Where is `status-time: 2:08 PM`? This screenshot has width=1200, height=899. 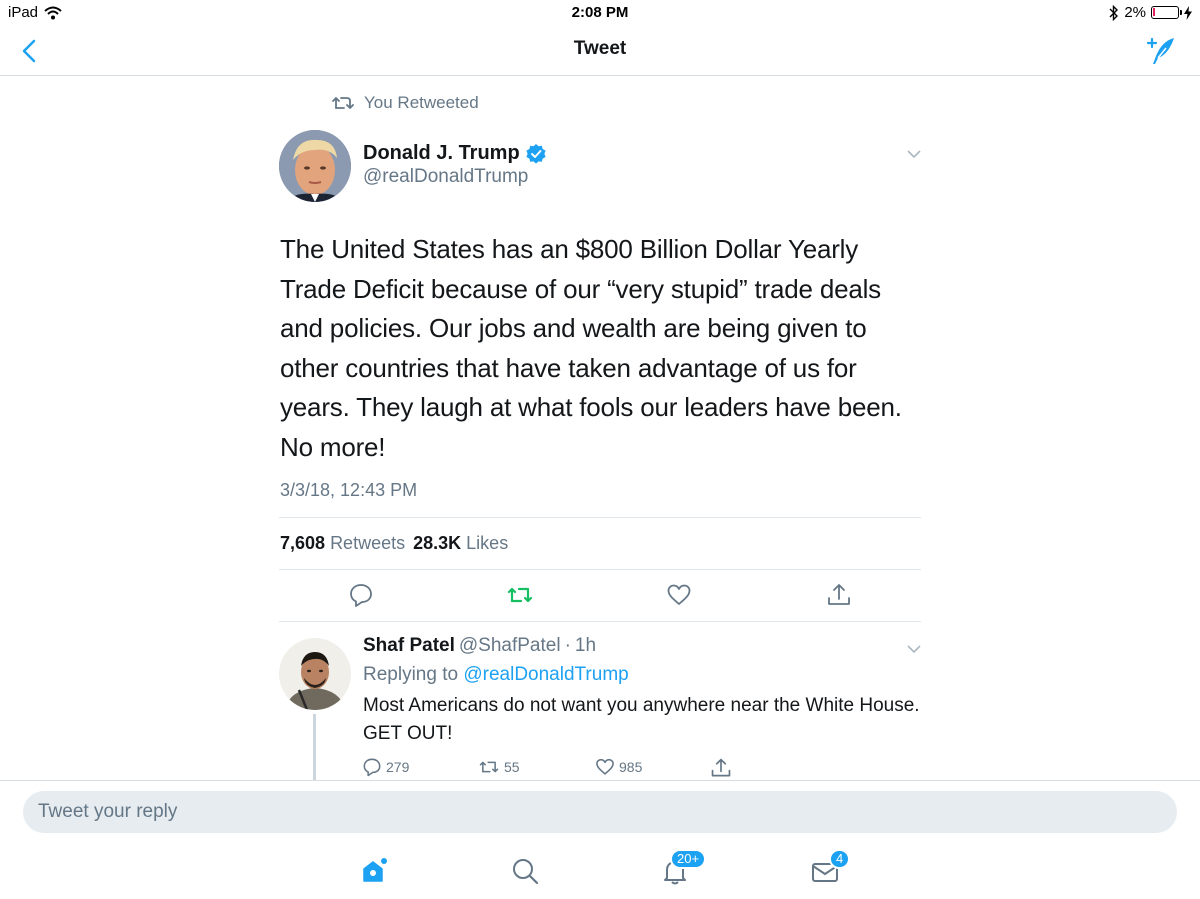
status-time: 2:08 PM is located at coordinates (600, 12).